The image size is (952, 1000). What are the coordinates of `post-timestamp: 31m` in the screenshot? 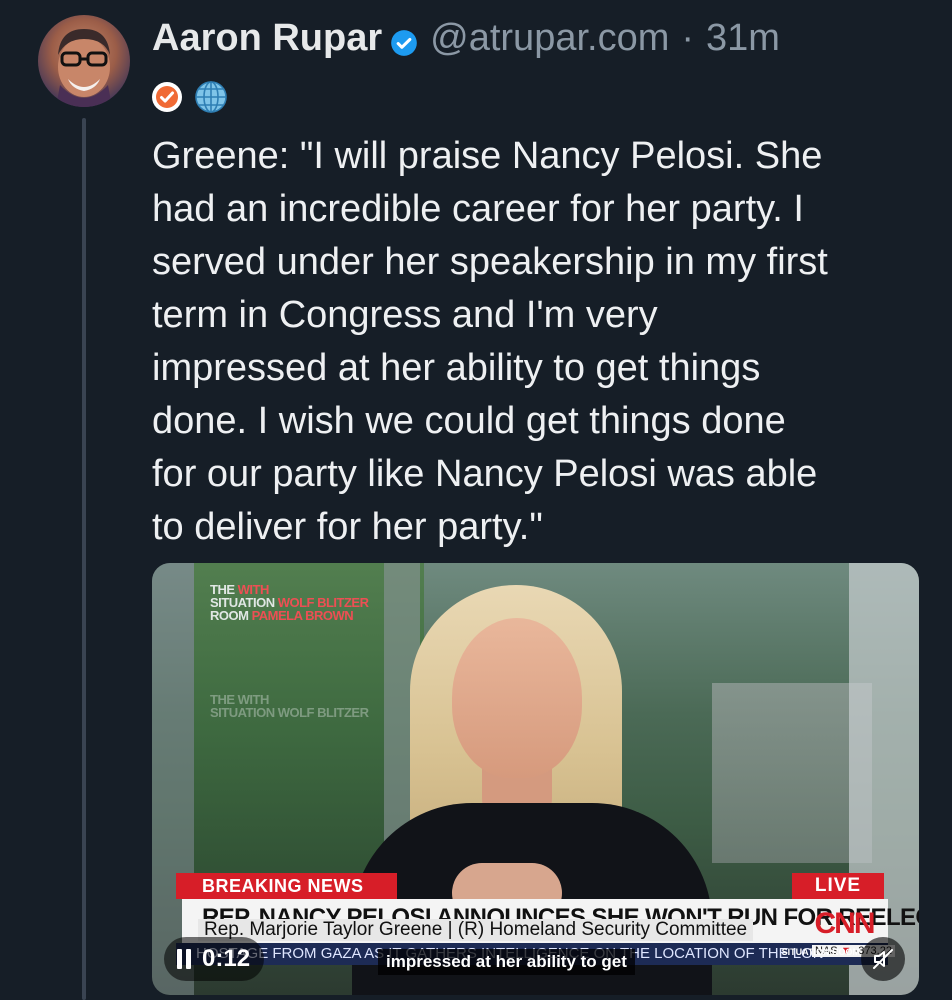 It's located at (743, 38).